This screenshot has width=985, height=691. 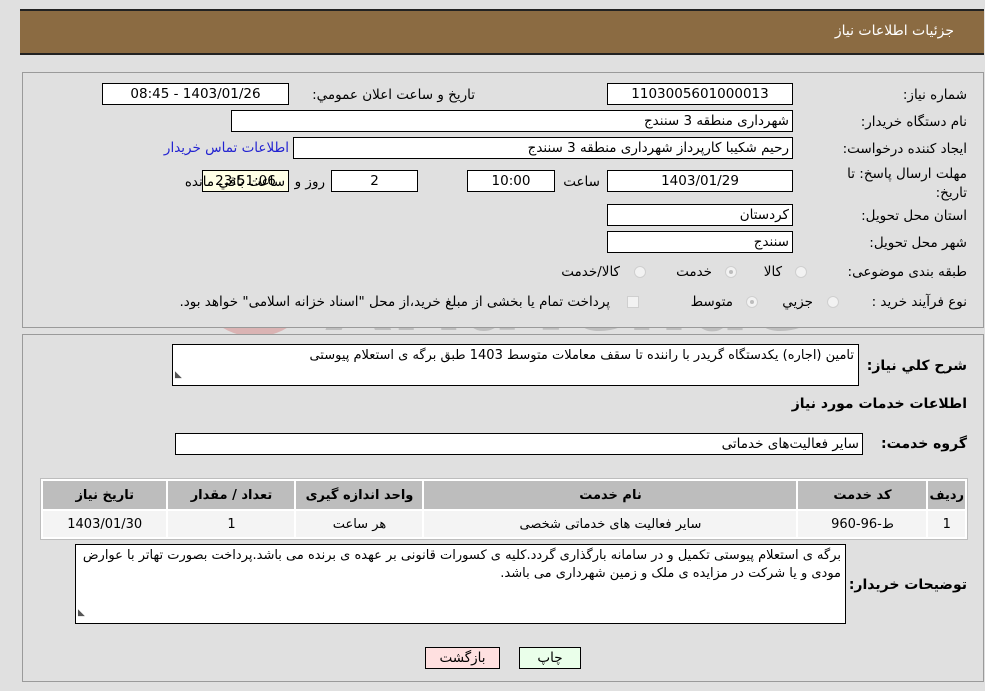 What do you see at coordinates (581, 182) in the screenshot?
I see `deadline-time-label: ساعت` at bounding box center [581, 182].